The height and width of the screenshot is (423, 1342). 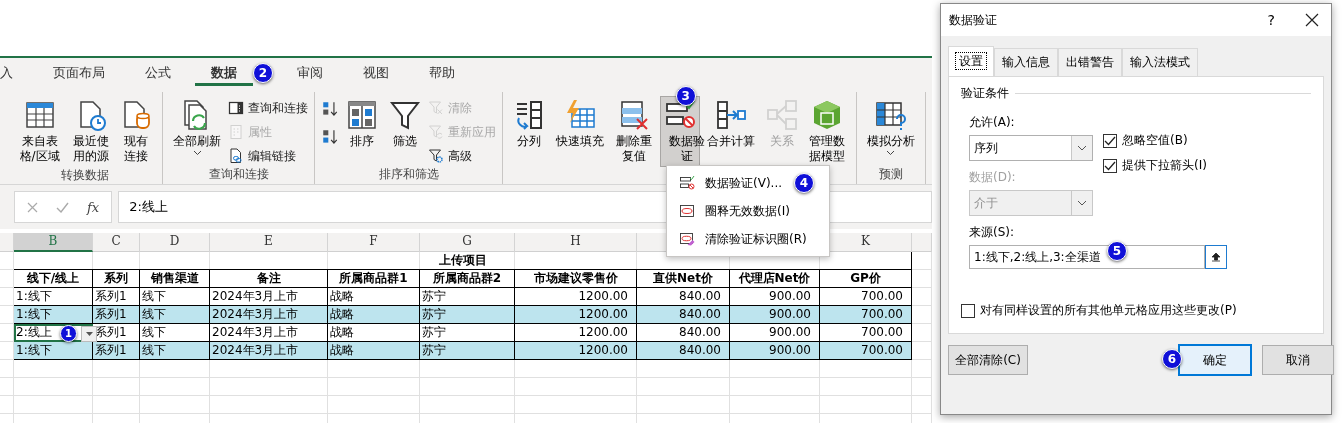 I want to click on ribbon-button: 筛选, so click(x=405, y=131).